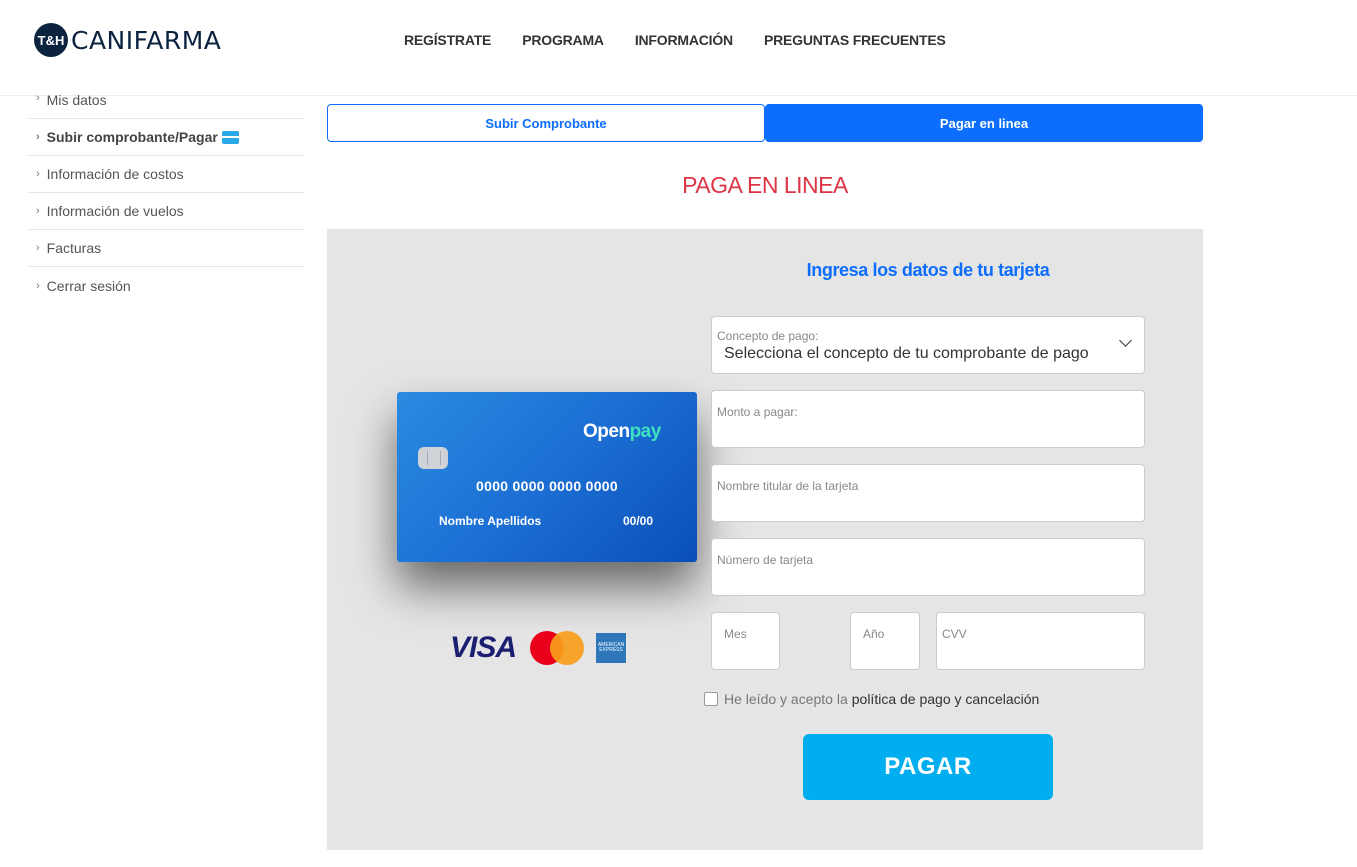  Describe the element at coordinates (547, 486) in the screenshot. I see `card-preview-number: 0000 0000 0000 0000` at that location.